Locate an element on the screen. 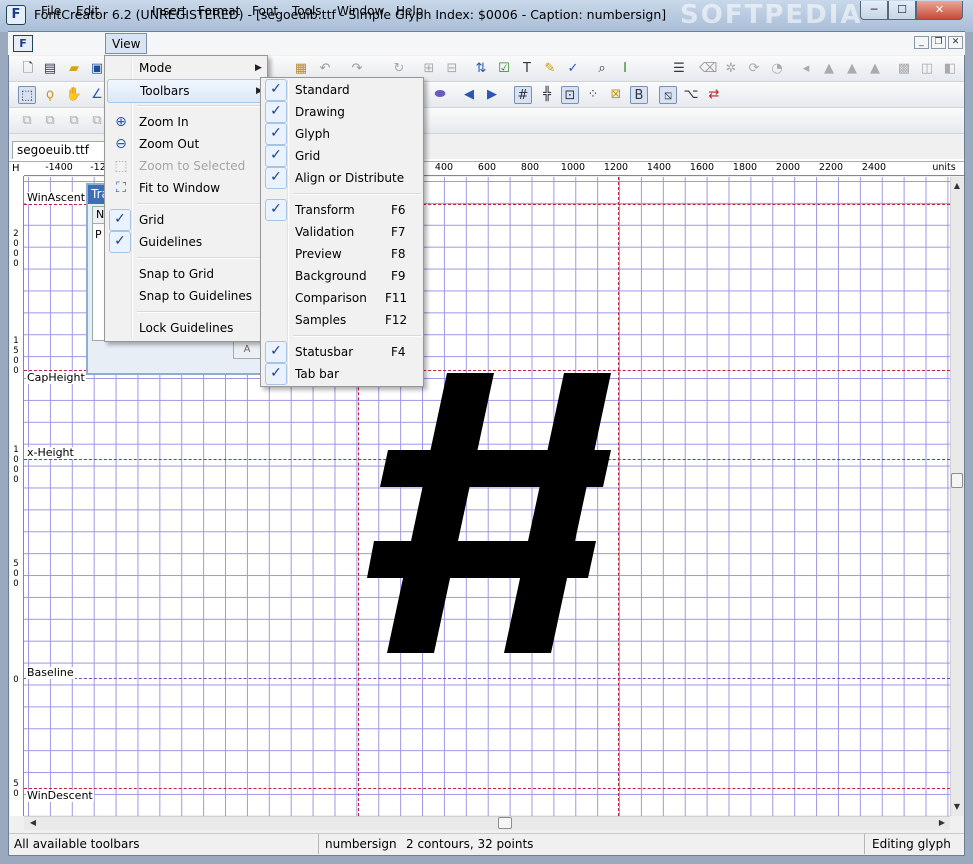  intersect-icon: ◫ is located at coordinates (927, 69).